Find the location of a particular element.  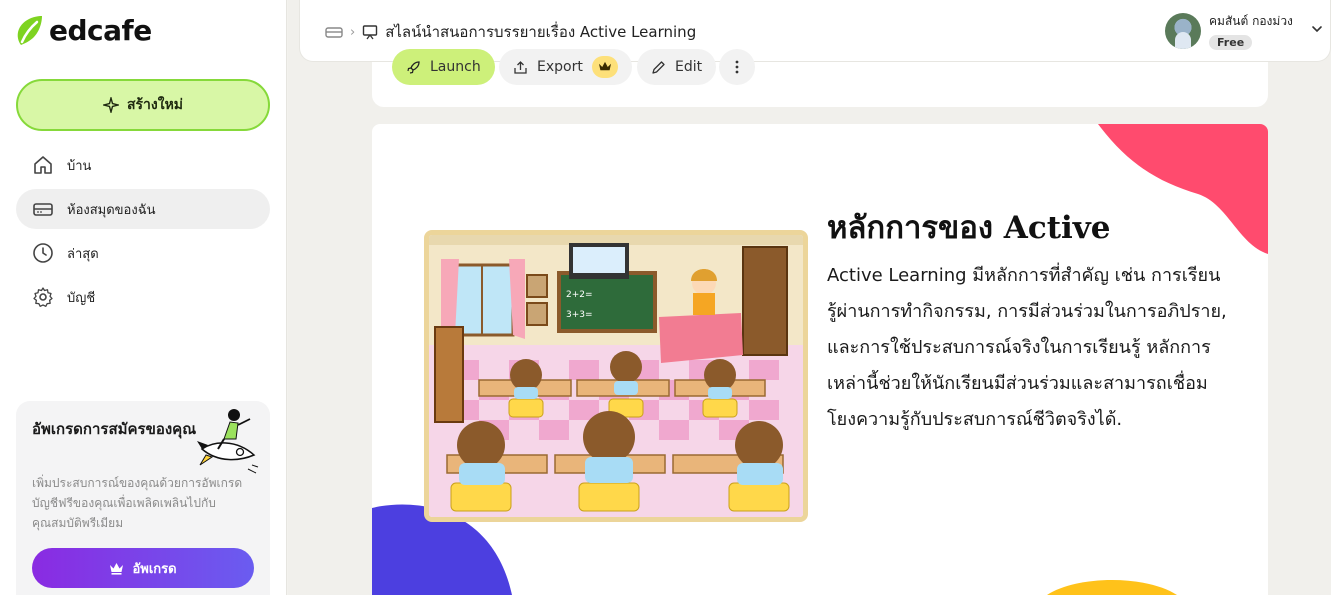

clock-icon is located at coordinates (43, 253).